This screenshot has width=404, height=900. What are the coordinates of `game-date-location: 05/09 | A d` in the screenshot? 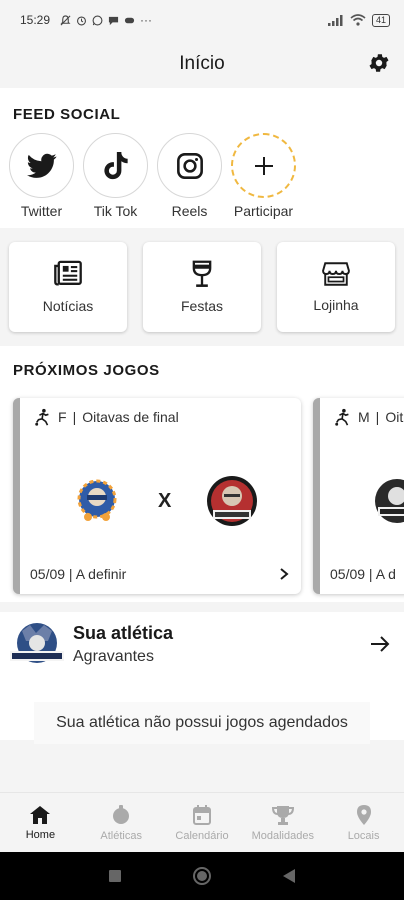 It's located at (363, 574).